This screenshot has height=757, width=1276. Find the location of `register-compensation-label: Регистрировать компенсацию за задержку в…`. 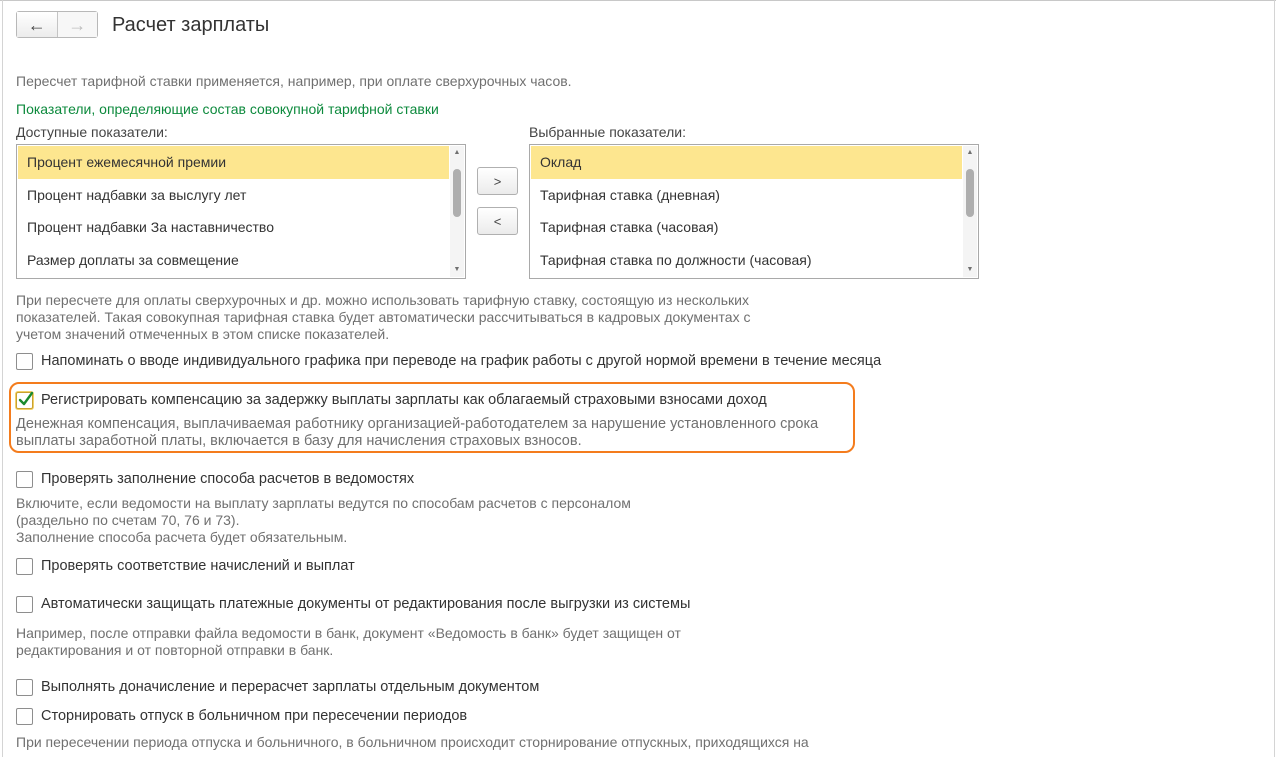

register-compensation-label: Регистрировать компенсацию за задержку в… is located at coordinates (404, 400).